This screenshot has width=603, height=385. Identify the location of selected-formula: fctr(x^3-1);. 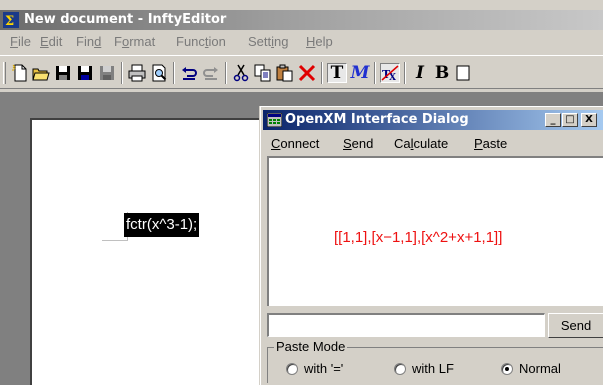
(162, 225).